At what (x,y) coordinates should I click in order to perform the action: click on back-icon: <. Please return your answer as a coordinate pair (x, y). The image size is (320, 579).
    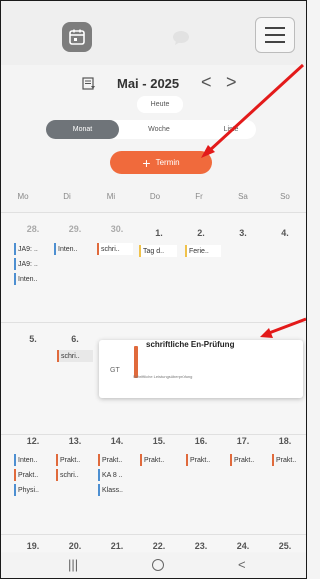
    Looking at the image, I should click on (242, 564).